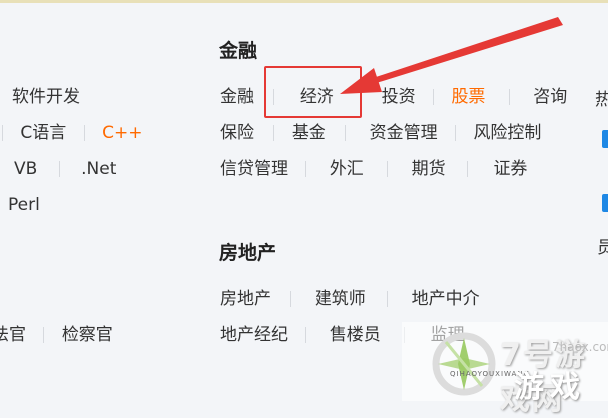 This screenshot has height=418, width=608. I want to click on site-watermark: 7号游戏网 7haox.com QIHAOYOUXIWANG 游戏, so click(505, 369).